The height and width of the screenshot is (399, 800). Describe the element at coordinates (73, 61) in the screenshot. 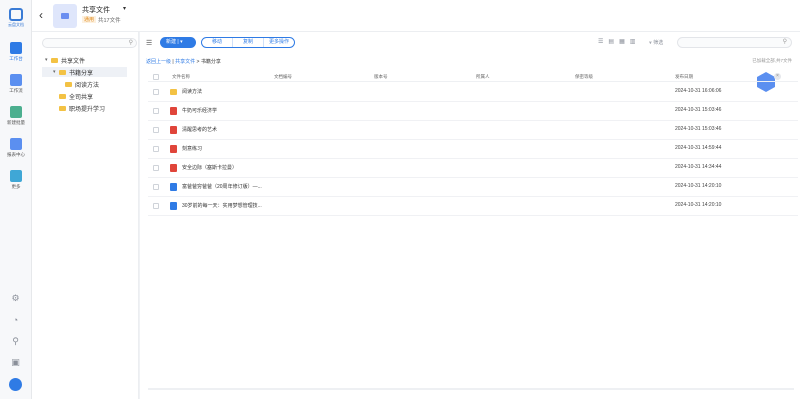

I see `tree-node-label: 共享文件` at that location.